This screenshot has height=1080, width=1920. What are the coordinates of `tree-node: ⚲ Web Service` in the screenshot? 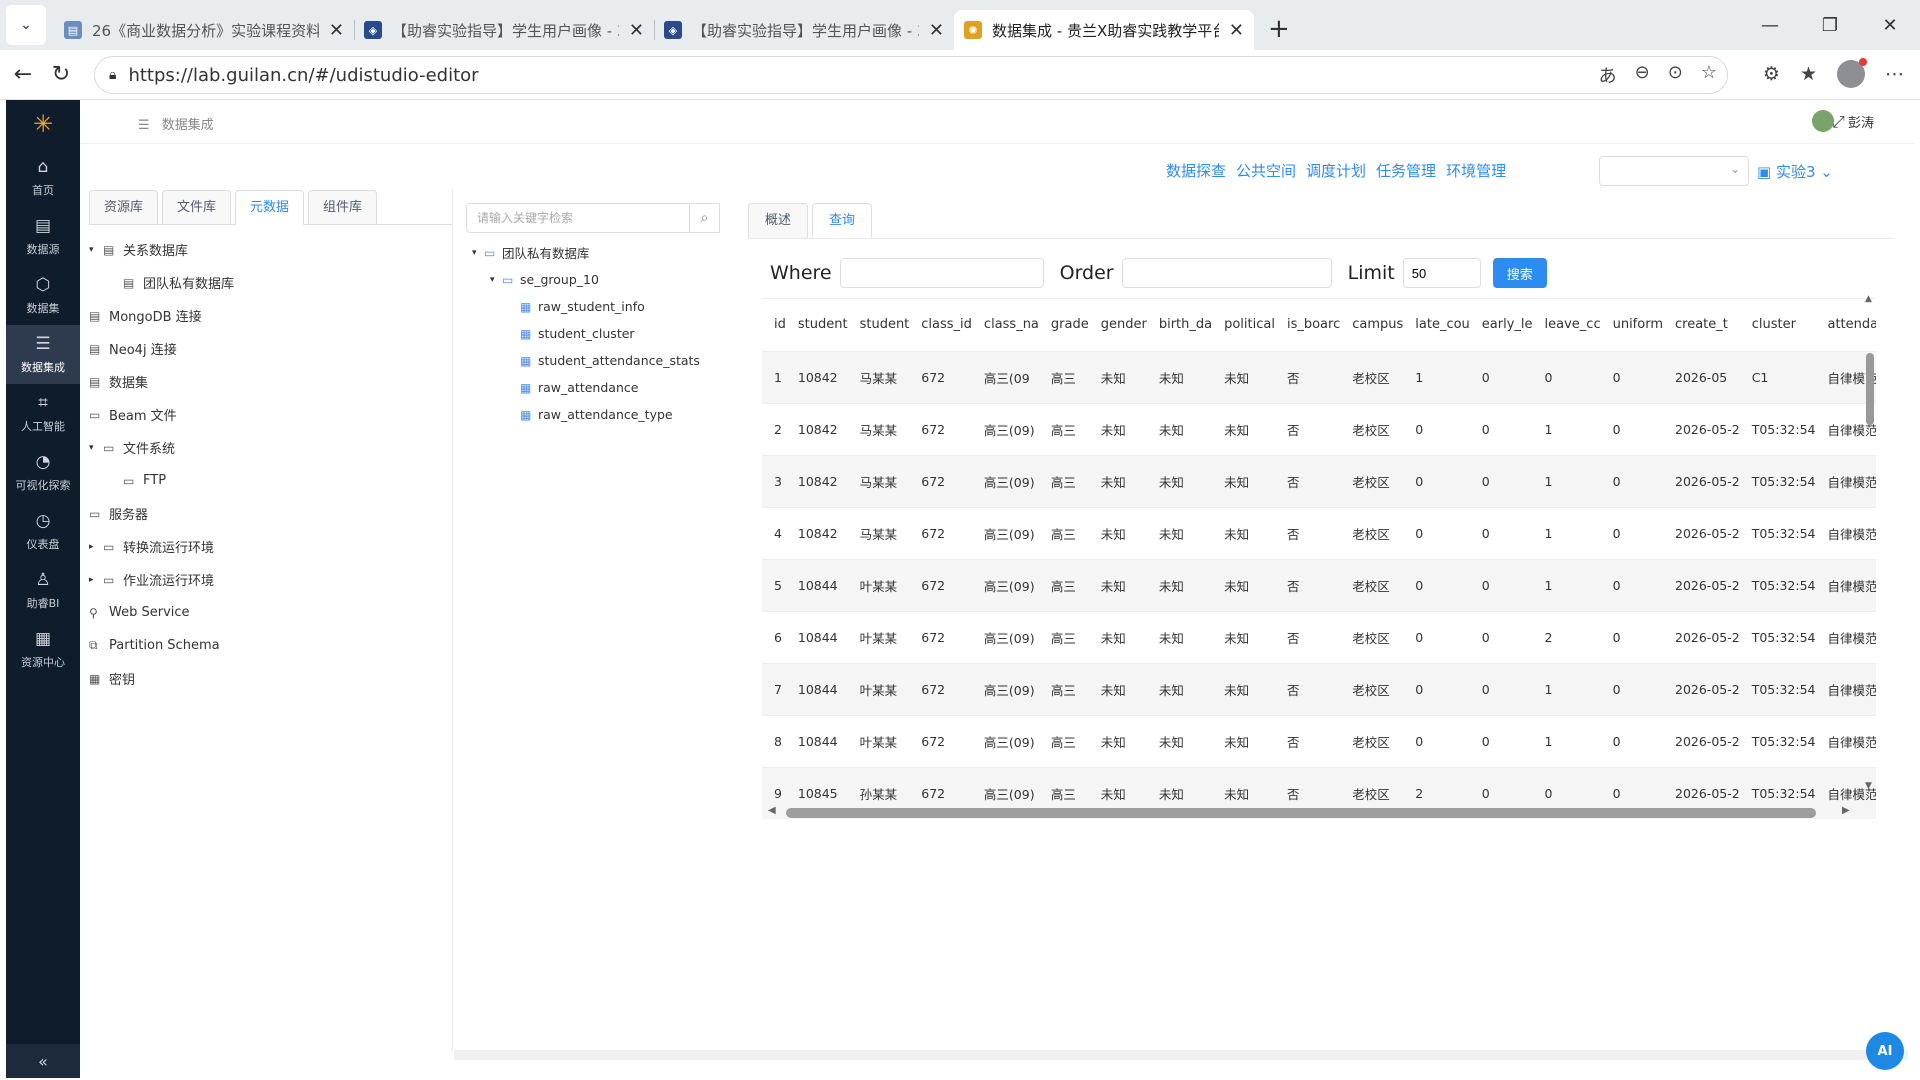 It's located at (270, 612).